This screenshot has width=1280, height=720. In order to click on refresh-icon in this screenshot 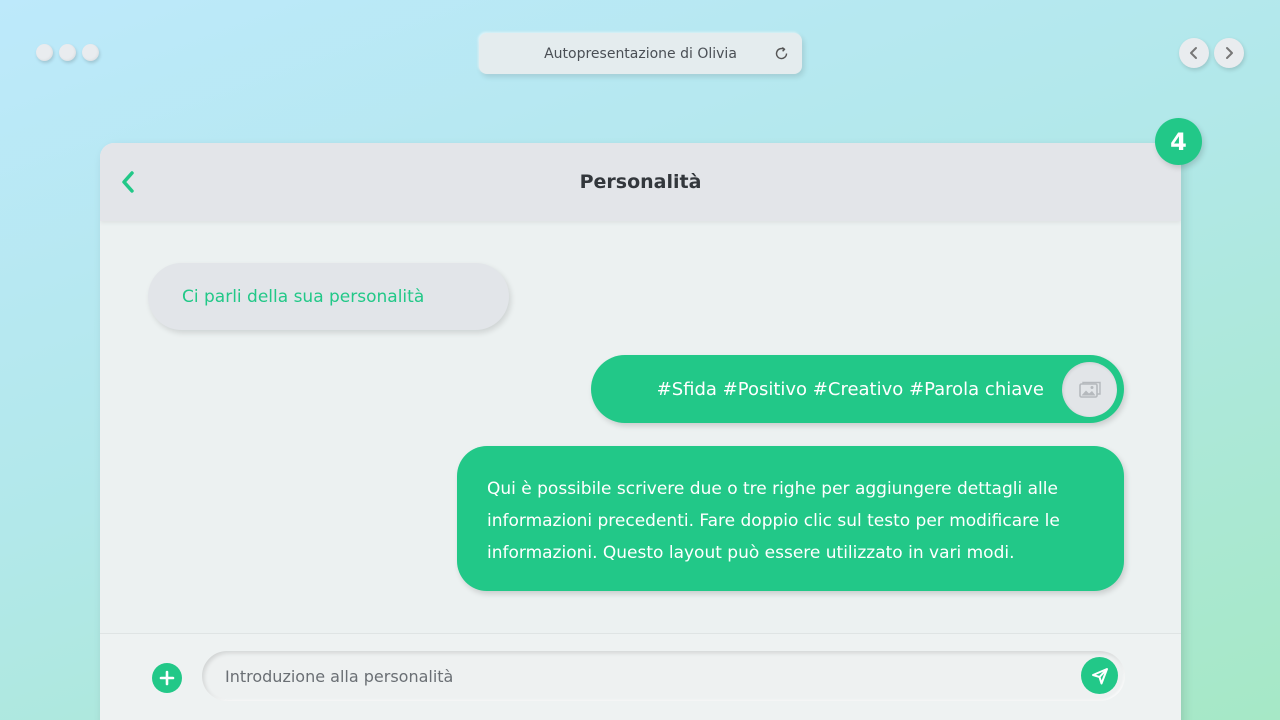, I will do `click(781, 53)`.